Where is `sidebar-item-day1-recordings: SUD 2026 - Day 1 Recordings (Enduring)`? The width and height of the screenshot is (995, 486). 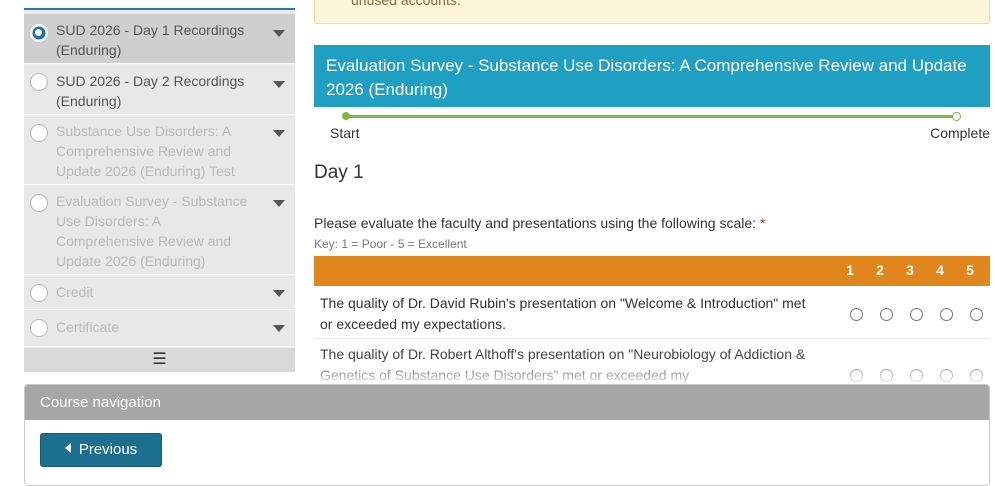 sidebar-item-day1-recordings: SUD 2026 - Day 1 Recordings (Enduring) is located at coordinates (159, 39).